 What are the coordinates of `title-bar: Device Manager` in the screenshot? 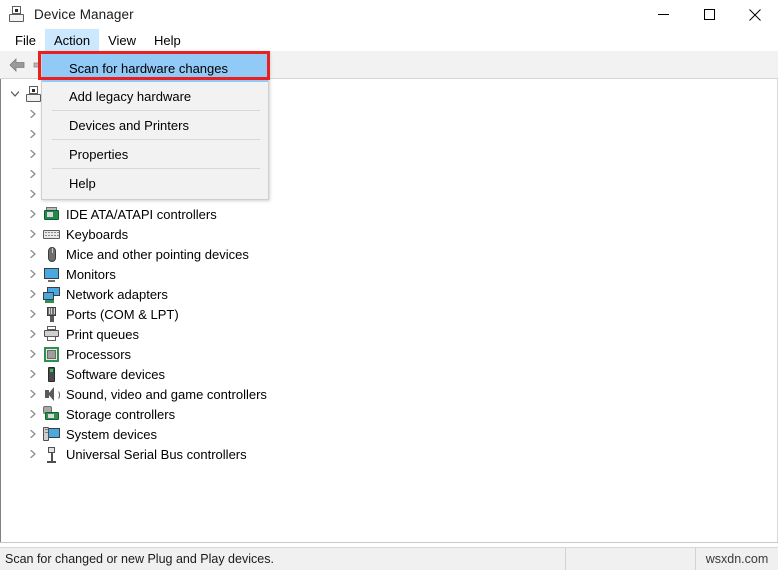 It's located at (389, 14).